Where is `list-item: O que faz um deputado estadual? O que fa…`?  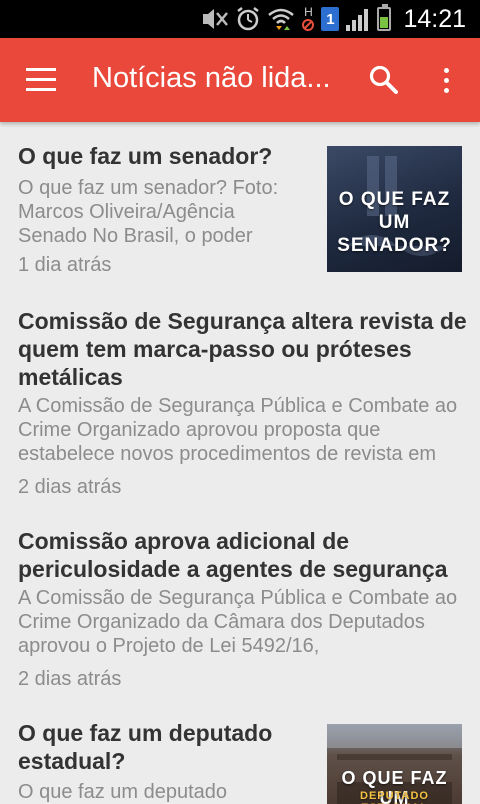
list-item: O que faz um deputado estadual? O que fa… is located at coordinates (240, 752).